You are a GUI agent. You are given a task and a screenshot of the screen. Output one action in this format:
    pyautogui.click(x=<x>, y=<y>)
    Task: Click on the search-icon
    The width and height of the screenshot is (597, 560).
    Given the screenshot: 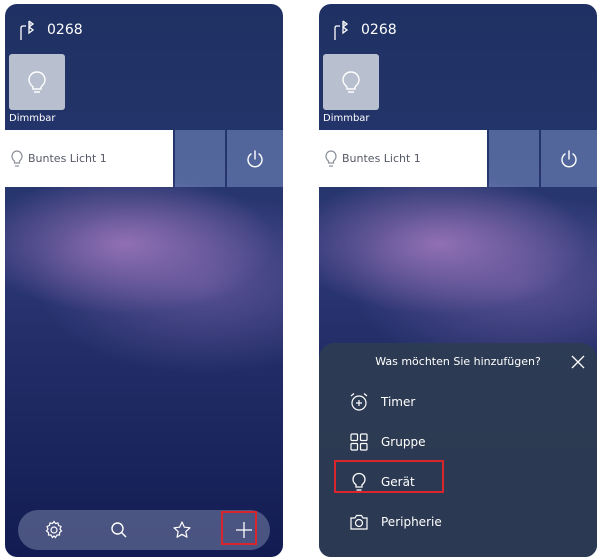 What is the action you would take?
    pyautogui.click(x=119, y=530)
    